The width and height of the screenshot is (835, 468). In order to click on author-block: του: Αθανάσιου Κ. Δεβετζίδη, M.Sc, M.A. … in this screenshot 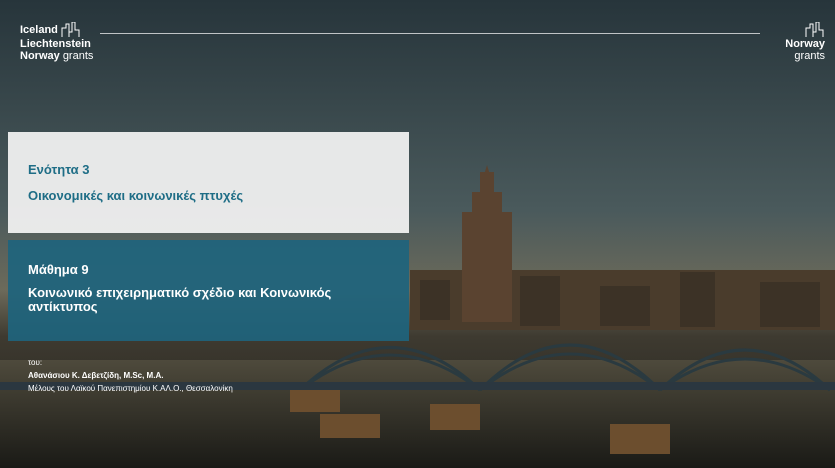, I will do `click(130, 375)`.